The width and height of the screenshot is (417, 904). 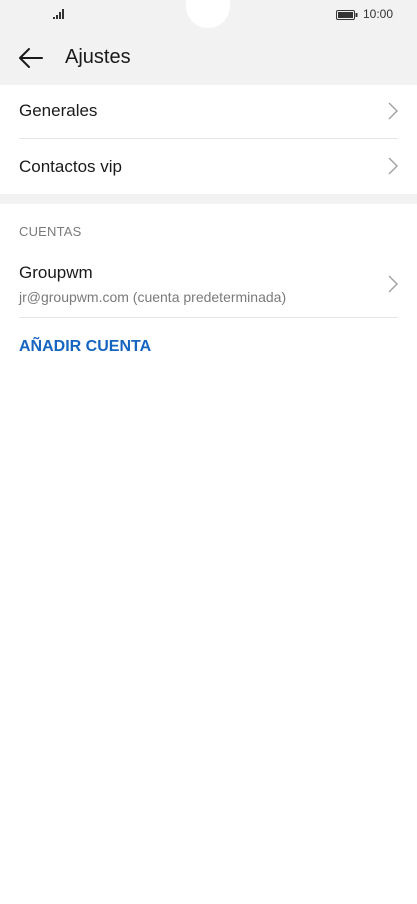 What do you see at coordinates (98, 57) in the screenshot?
I see `page-title: Ajustes` at bounding box center [98, 57].